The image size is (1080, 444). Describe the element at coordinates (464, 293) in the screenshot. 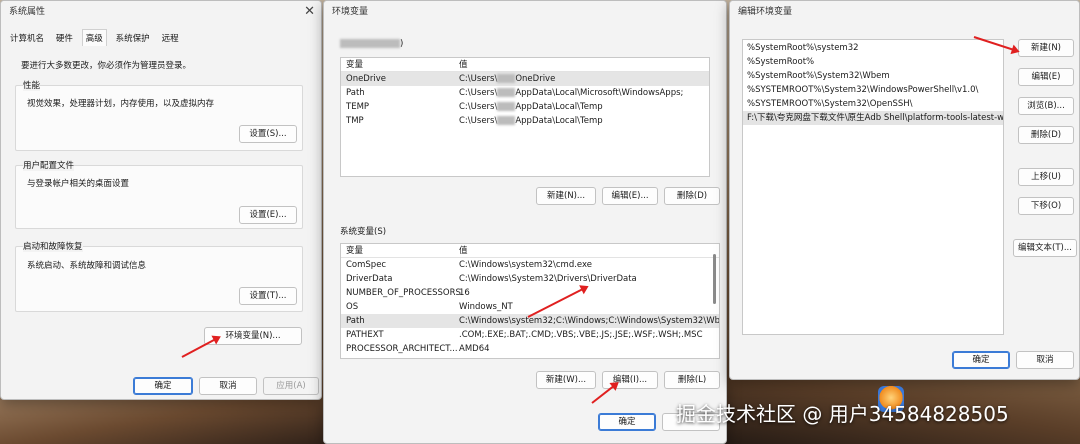

I see `var-value: 16` at that location.